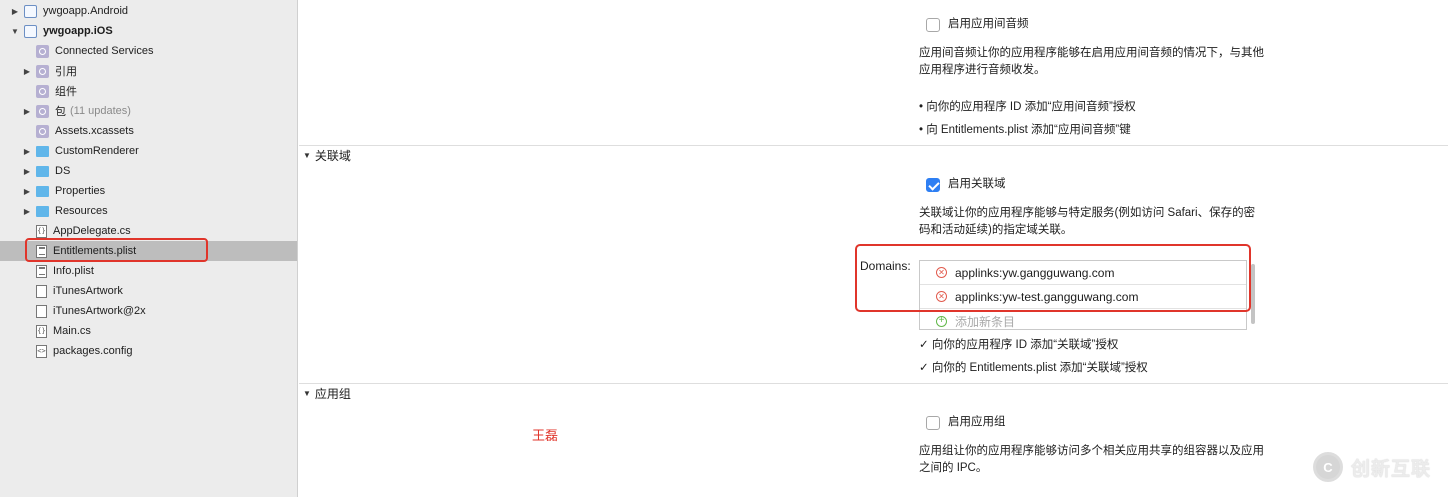 This screenshot has width=1448, height=497. Describe the element at coordinates (332, 394) in the screenshot. I see `section-title: 应用组` at that location.